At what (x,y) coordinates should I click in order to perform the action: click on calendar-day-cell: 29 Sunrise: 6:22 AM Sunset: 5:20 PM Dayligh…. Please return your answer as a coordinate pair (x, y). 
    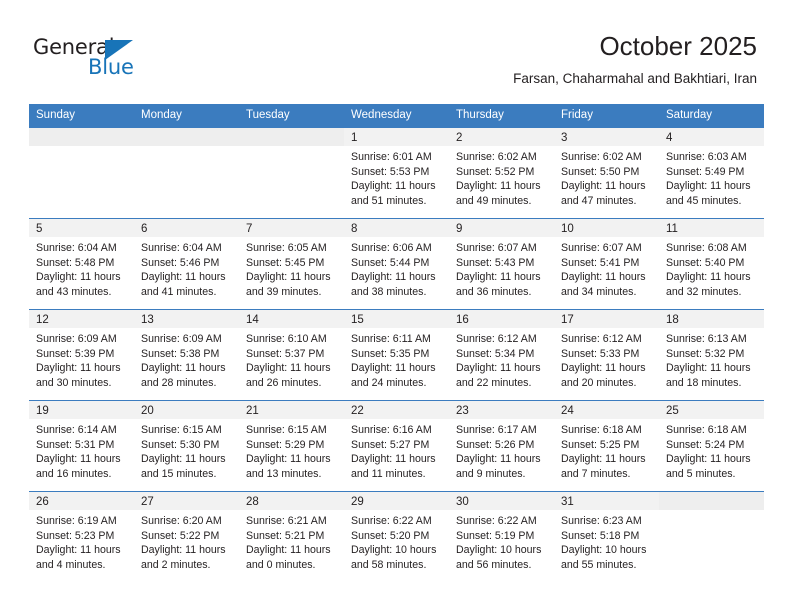
    Looking at the image, I should click on (396, 536).